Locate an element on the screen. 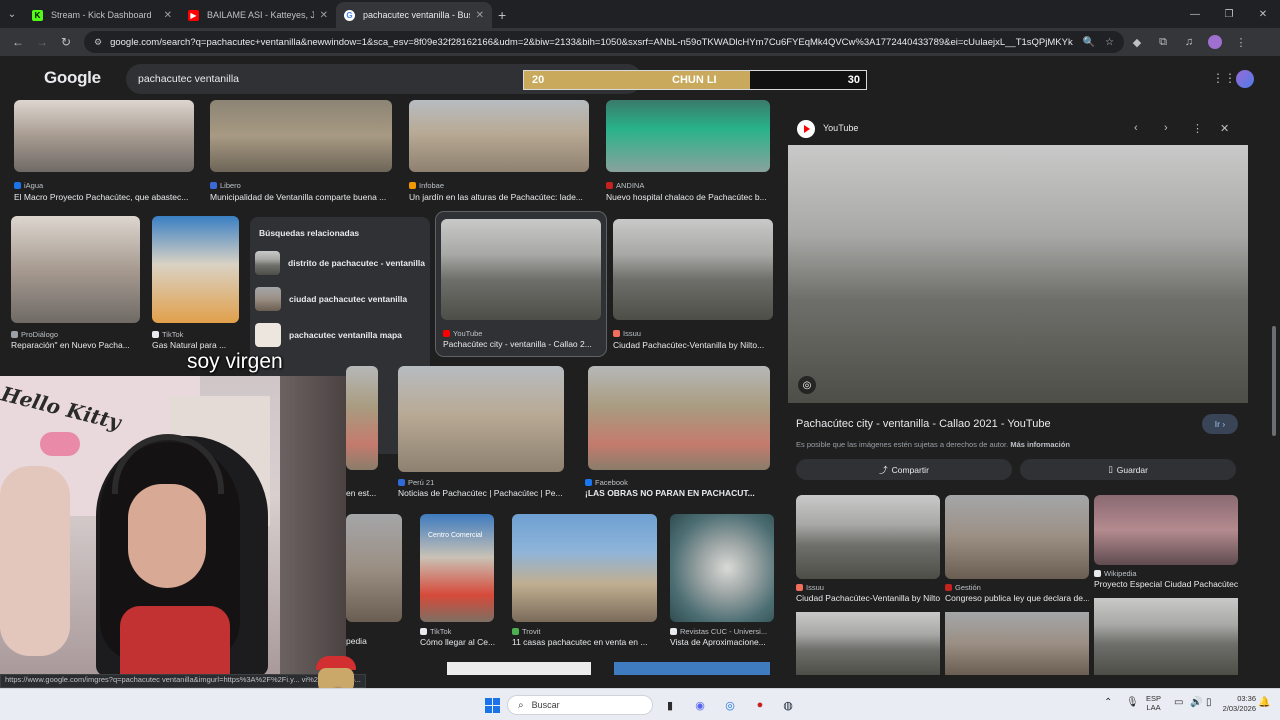 This screenshot has width=1280, height=720. visit-button: Ir › is located at coordinates (1220, 424).